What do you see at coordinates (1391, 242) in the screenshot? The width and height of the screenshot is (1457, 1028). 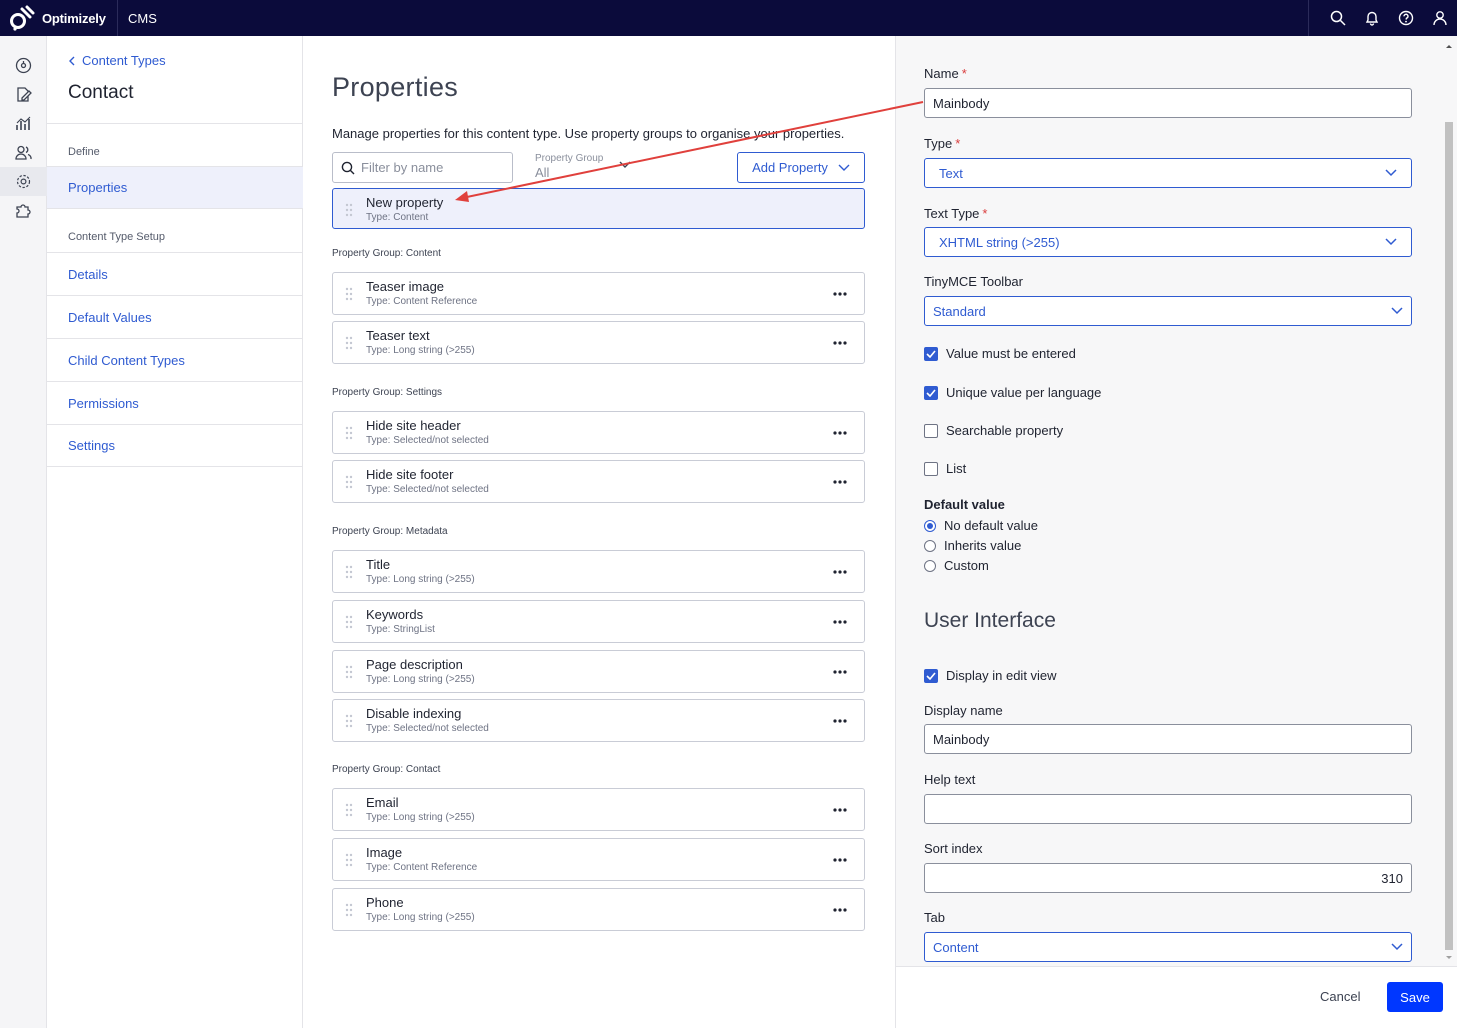 I see `chevron-down-icon` at bounding box center [1391, 242].